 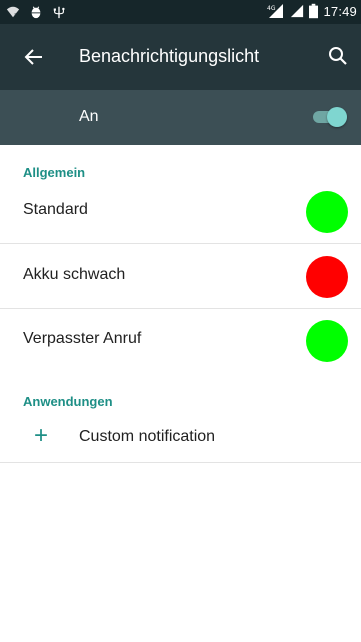 What do you see at coordinates (338, 56) in the screenshot?
I see `search-icon` at bounding box center [338, 56].